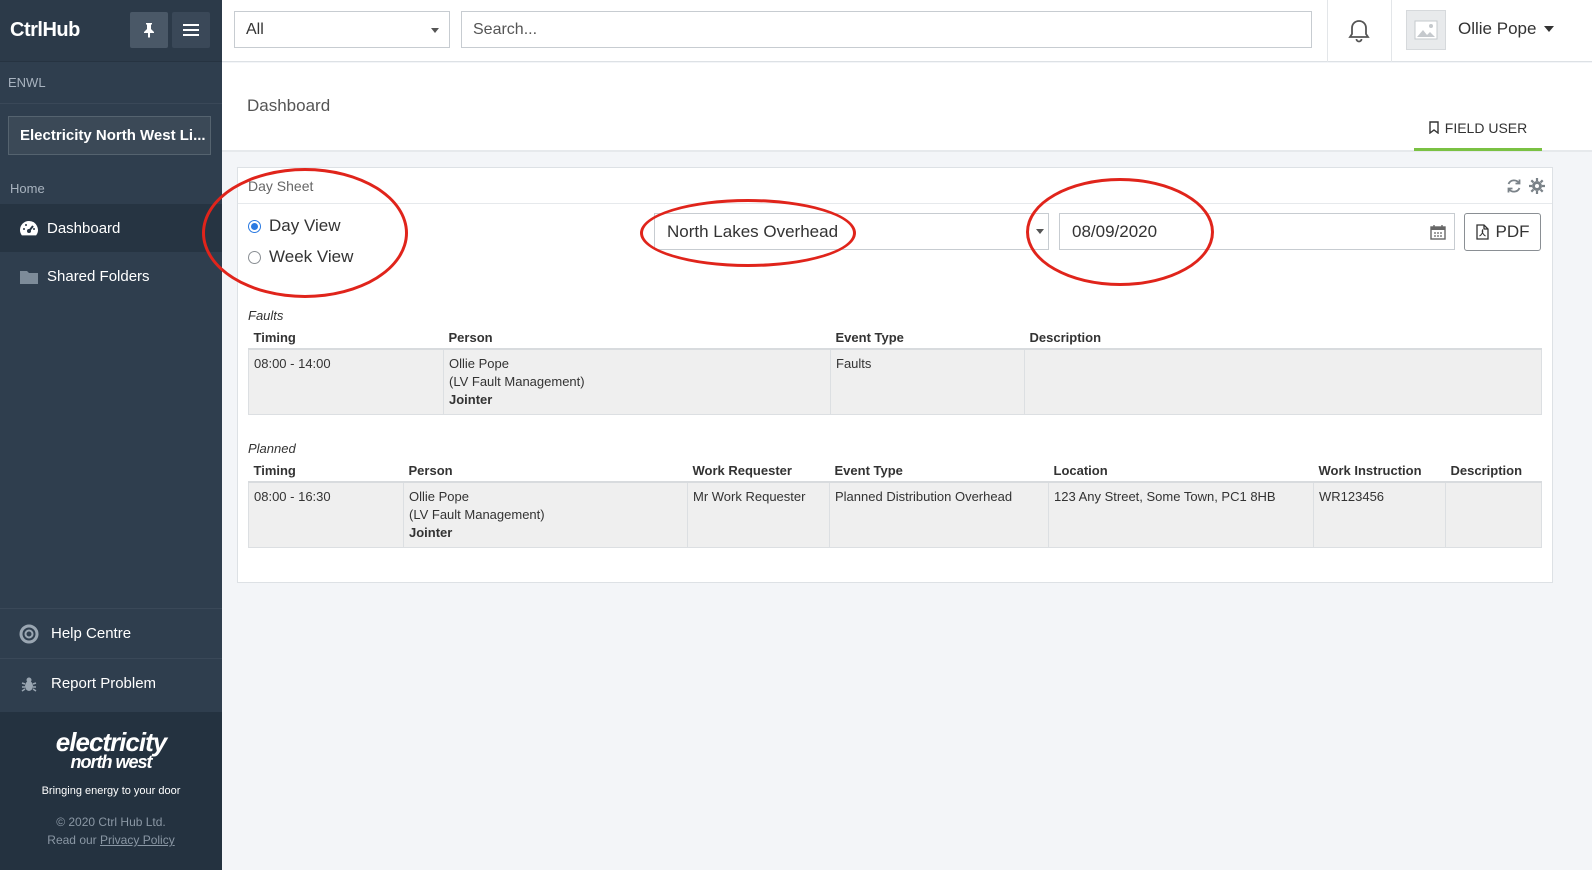 The image size is (1592, 870). I want to click on sidebar-item-report-problem: Report Problem, so click(111, 683).